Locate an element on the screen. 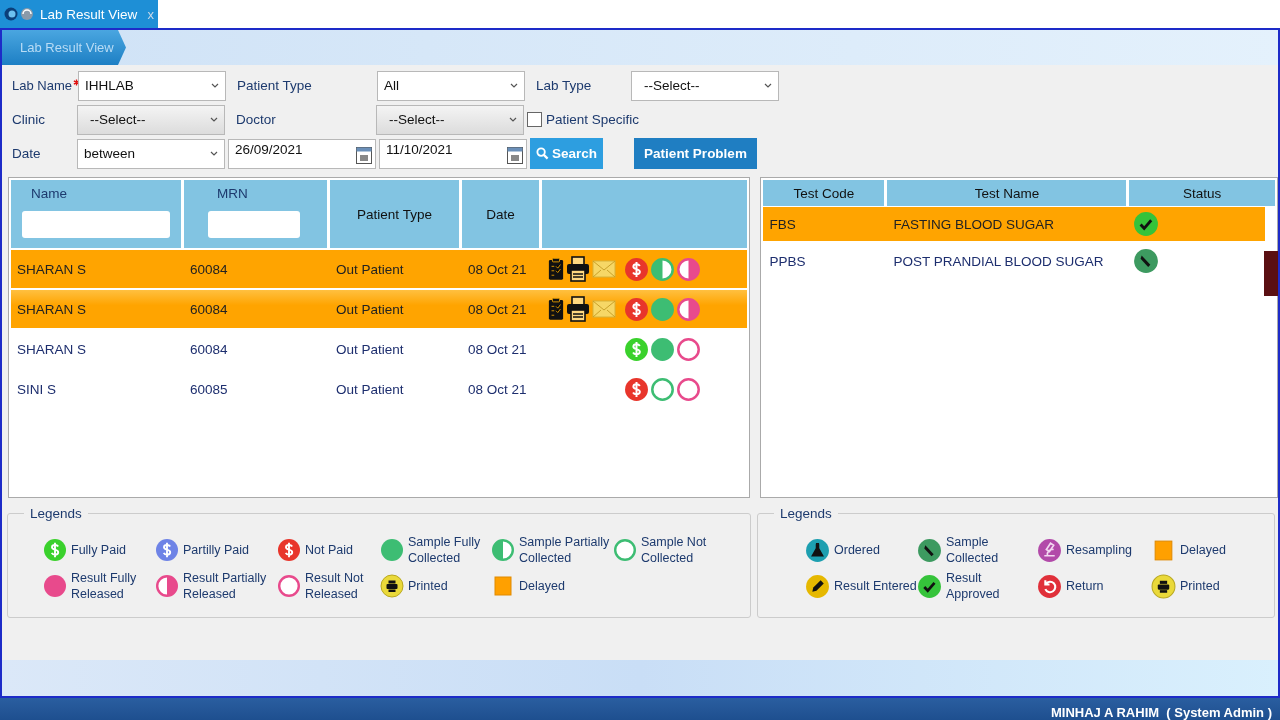  table-cell-text: 60084 is located at coordinates (209, 269).